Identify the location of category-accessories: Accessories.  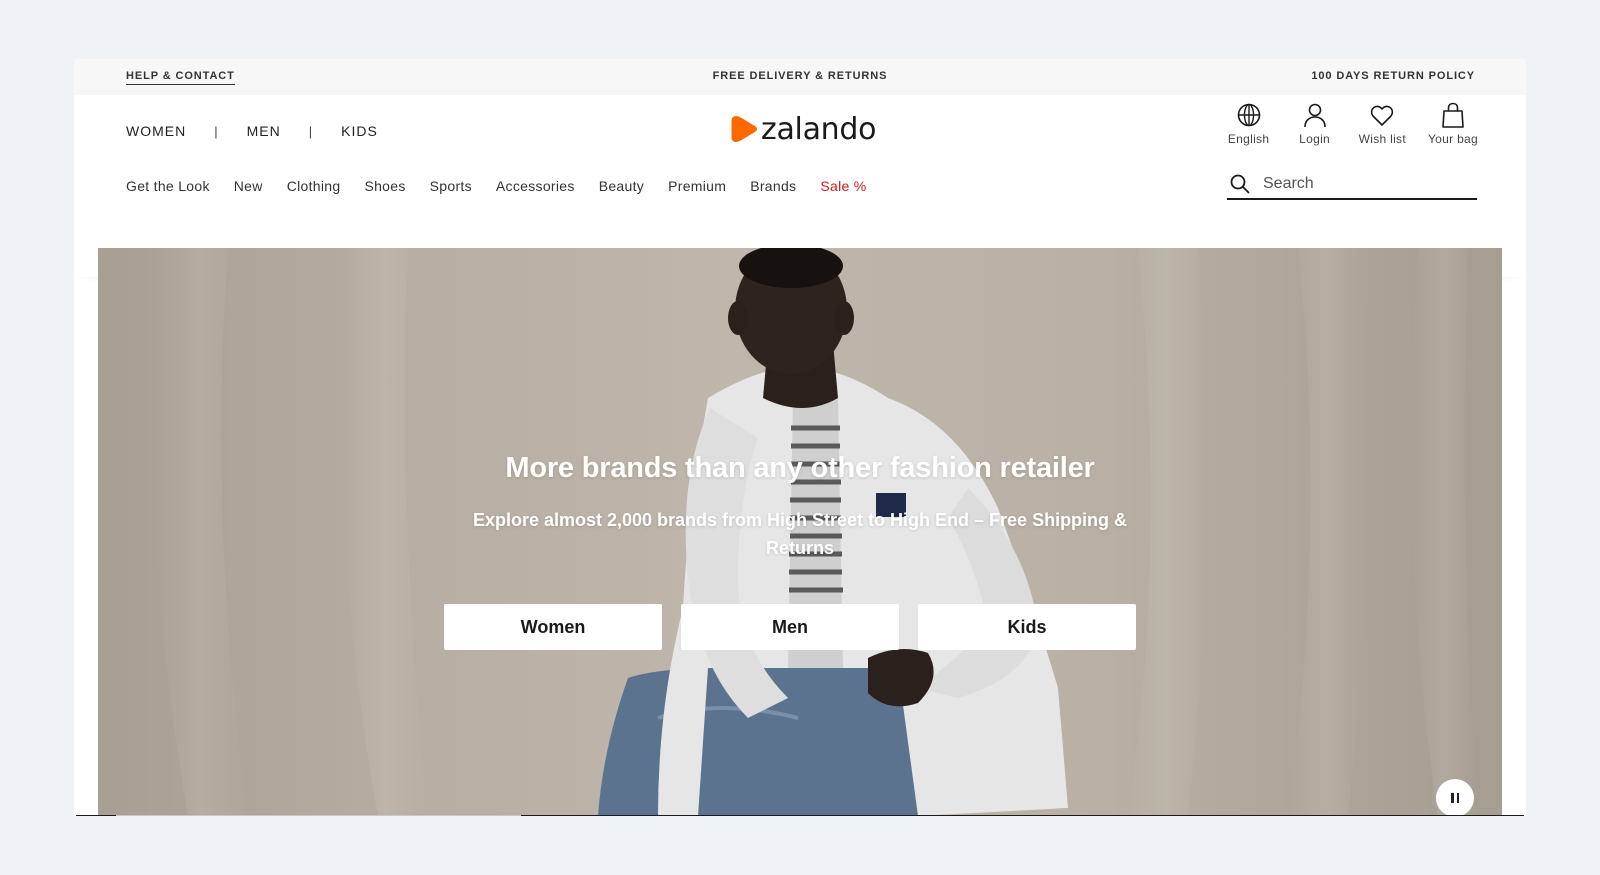
(535, 186).